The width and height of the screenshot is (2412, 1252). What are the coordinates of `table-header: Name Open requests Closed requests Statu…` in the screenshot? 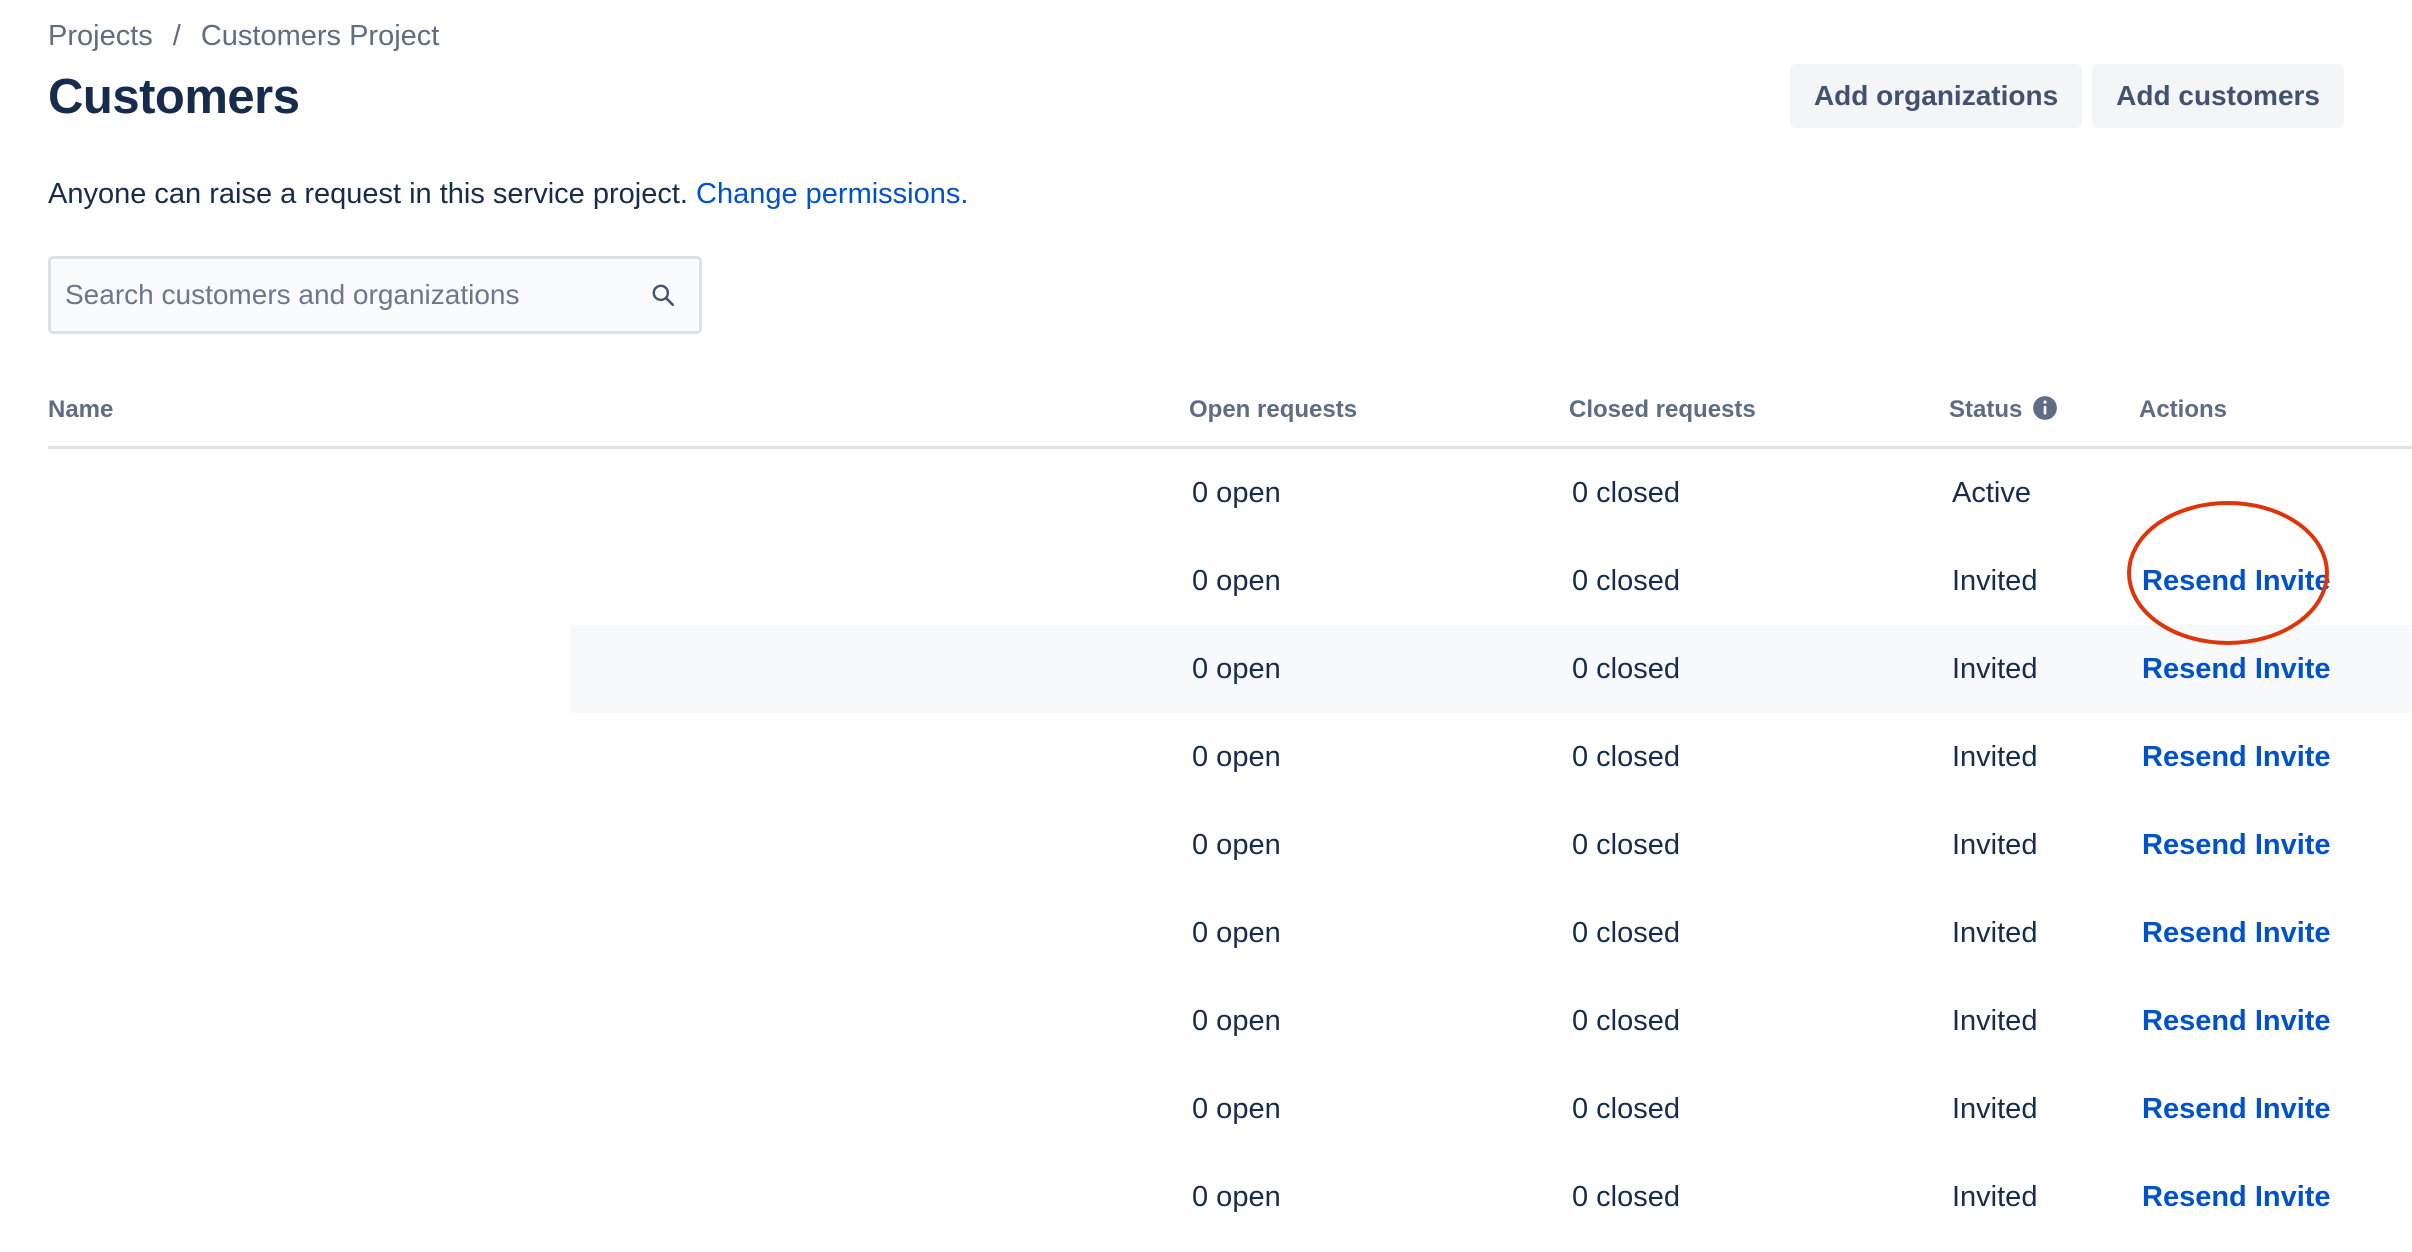 It's located at (1230, 414).